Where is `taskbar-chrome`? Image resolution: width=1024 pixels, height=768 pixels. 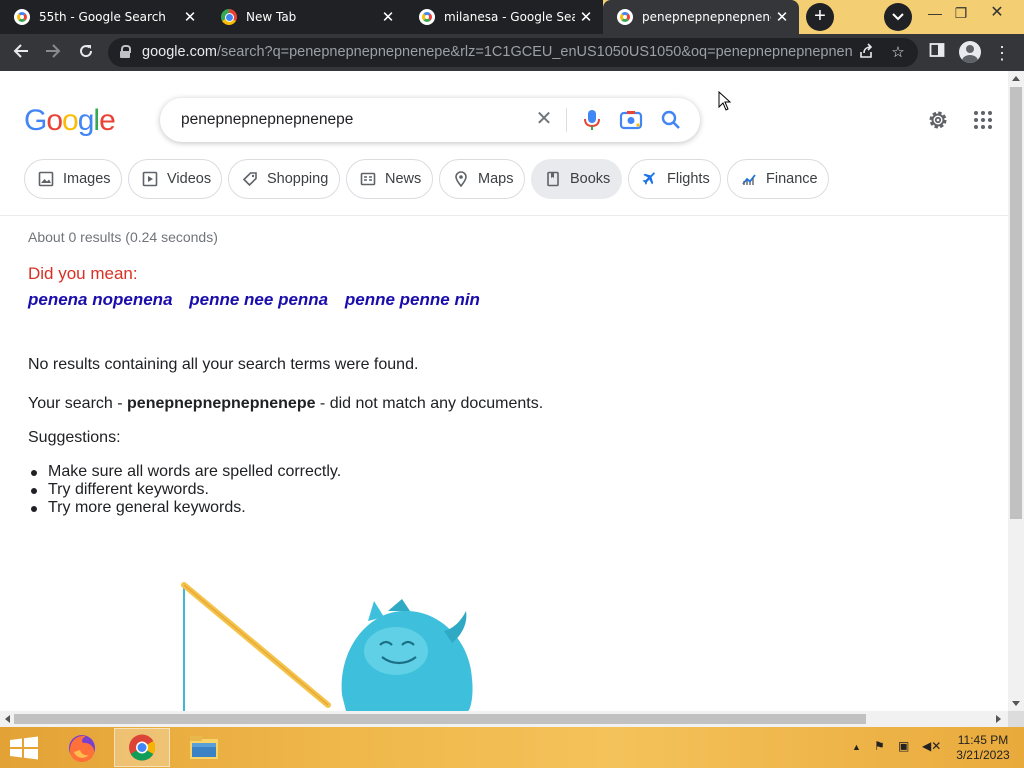 taskbar-chrome is located at coordinates (142, 747).